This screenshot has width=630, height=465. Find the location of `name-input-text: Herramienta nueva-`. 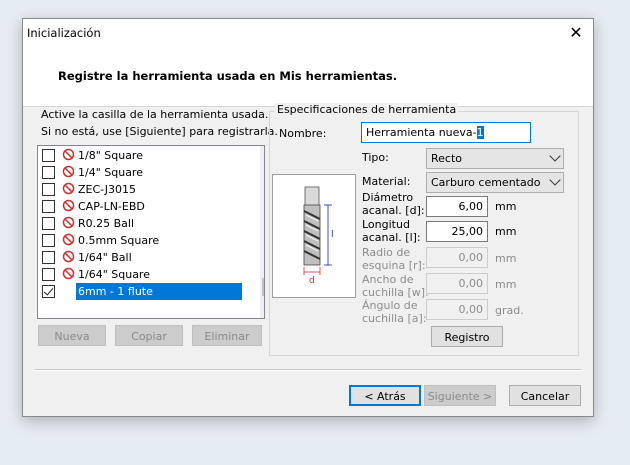

name-input-text: Herramienta nueva- is located at coordinates (421, 132).